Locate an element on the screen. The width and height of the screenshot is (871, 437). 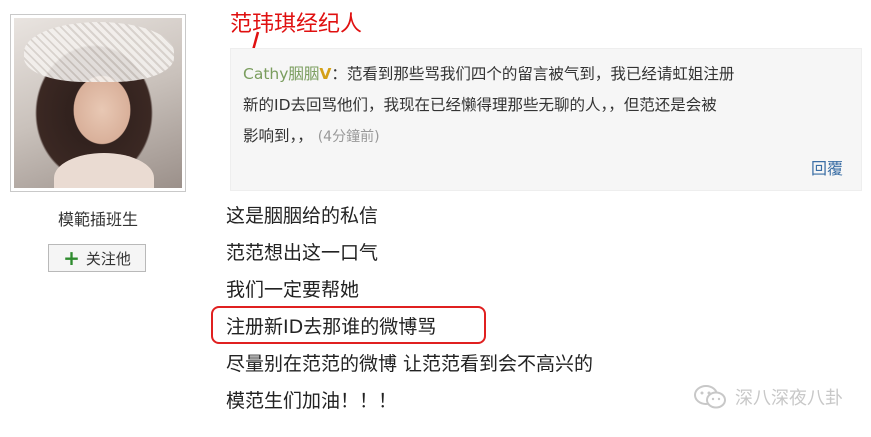
avatar-hat is located at coordinates (99, 52).